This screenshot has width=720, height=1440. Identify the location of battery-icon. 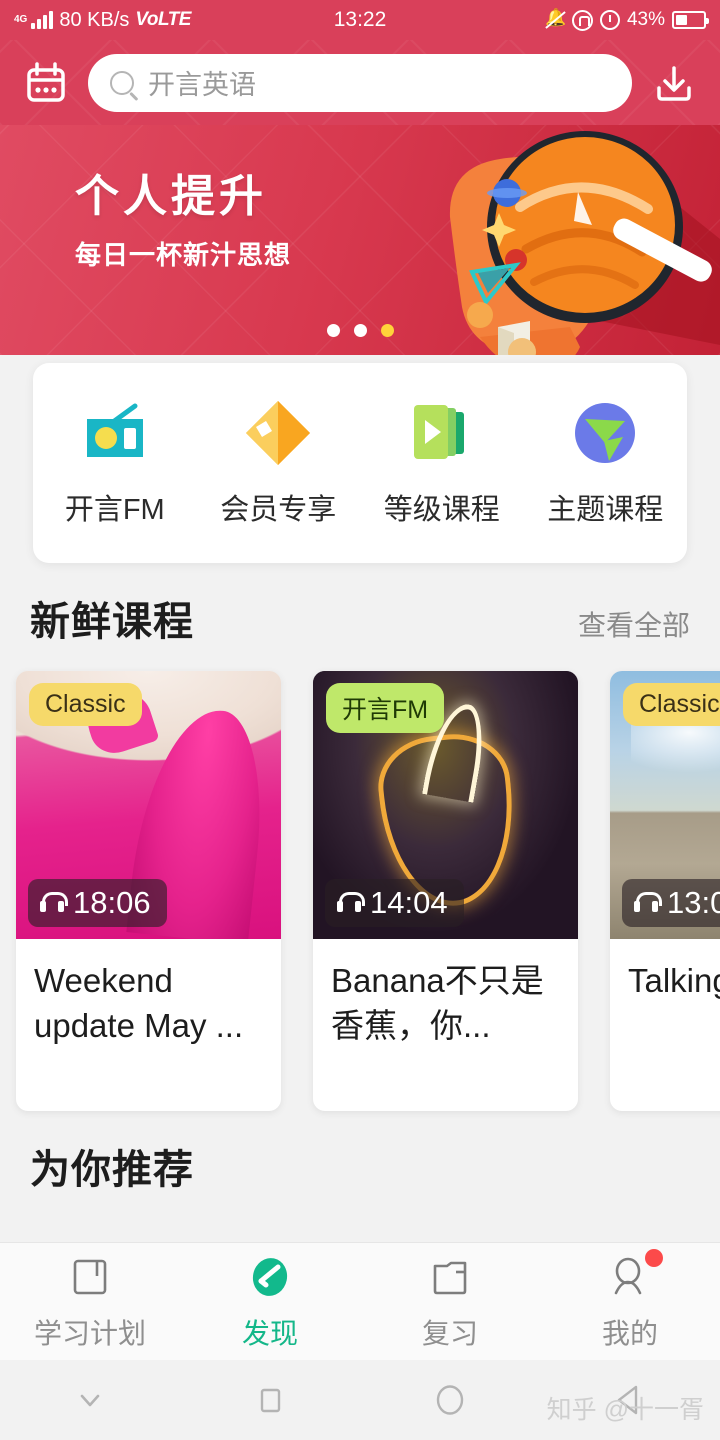
(690, 20).